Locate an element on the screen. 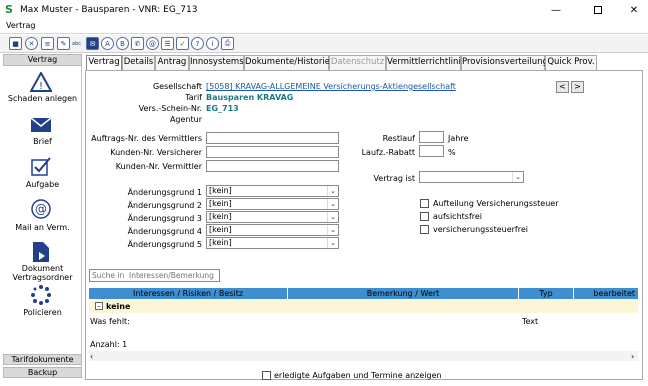 This screenshot has width=648, height=386. window-title: Max Muster - Bausparen - VNR: EG_713 is located at coordinates (109, 10).